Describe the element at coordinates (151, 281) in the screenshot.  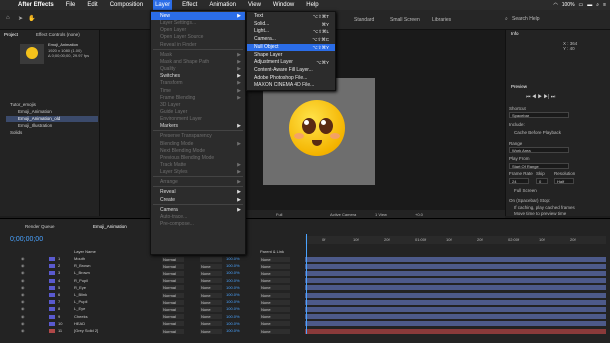
I see `layer-row: ◉ 4 R_Pupil Normal None 100.0% None` at that location.